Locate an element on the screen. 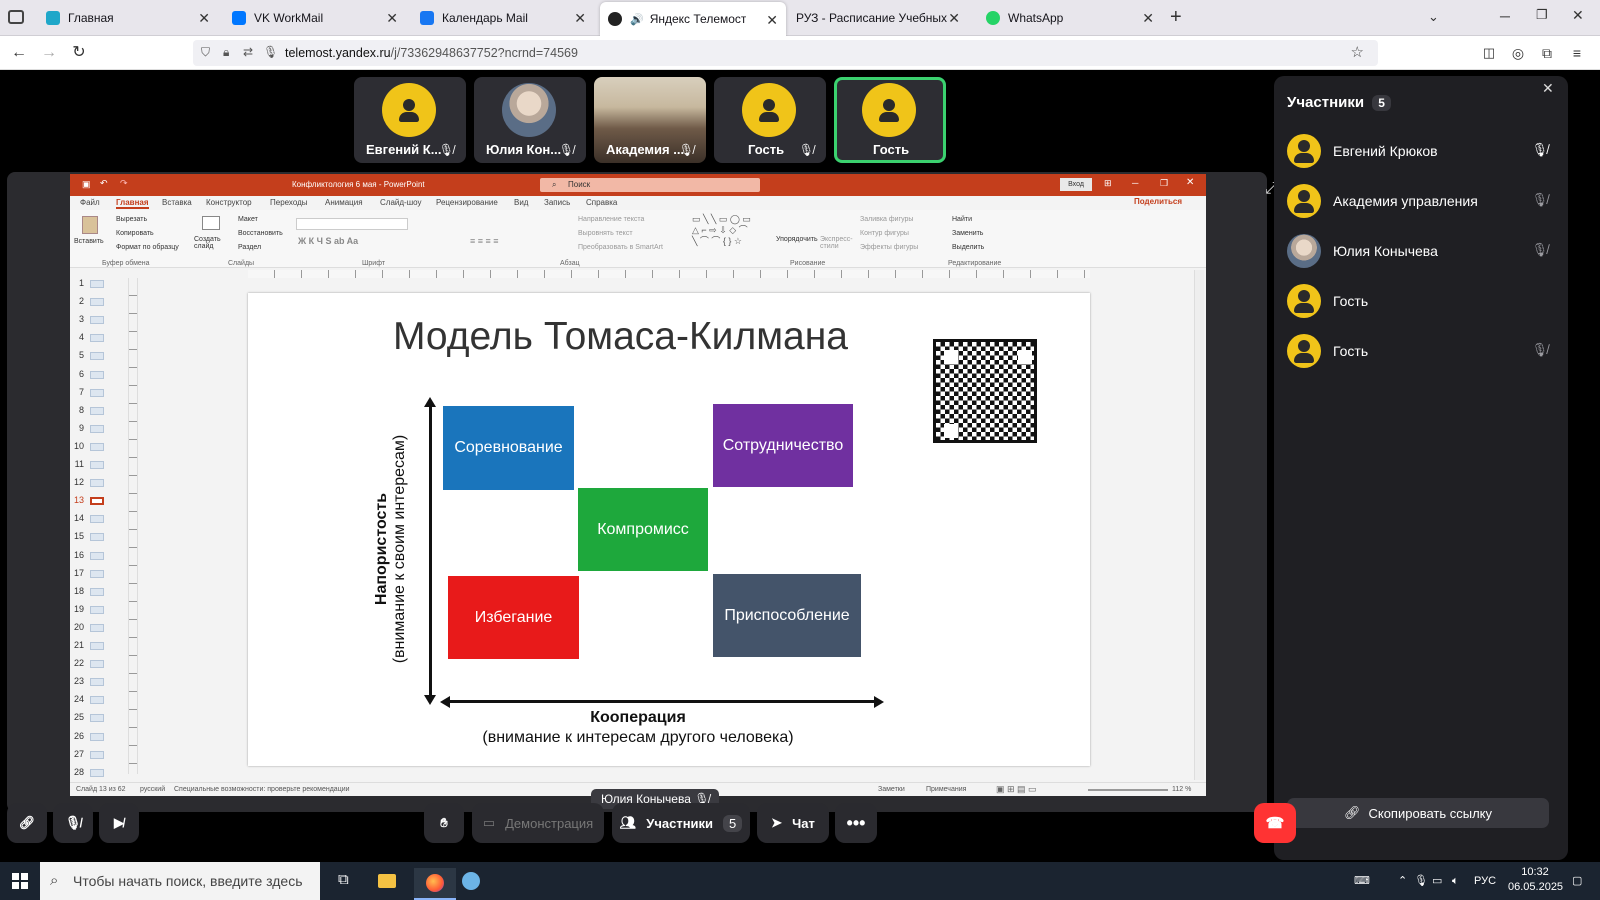 The width and height of the screenshot is (1600, 900). more-button: ••• is located at coordinates (856, 823).